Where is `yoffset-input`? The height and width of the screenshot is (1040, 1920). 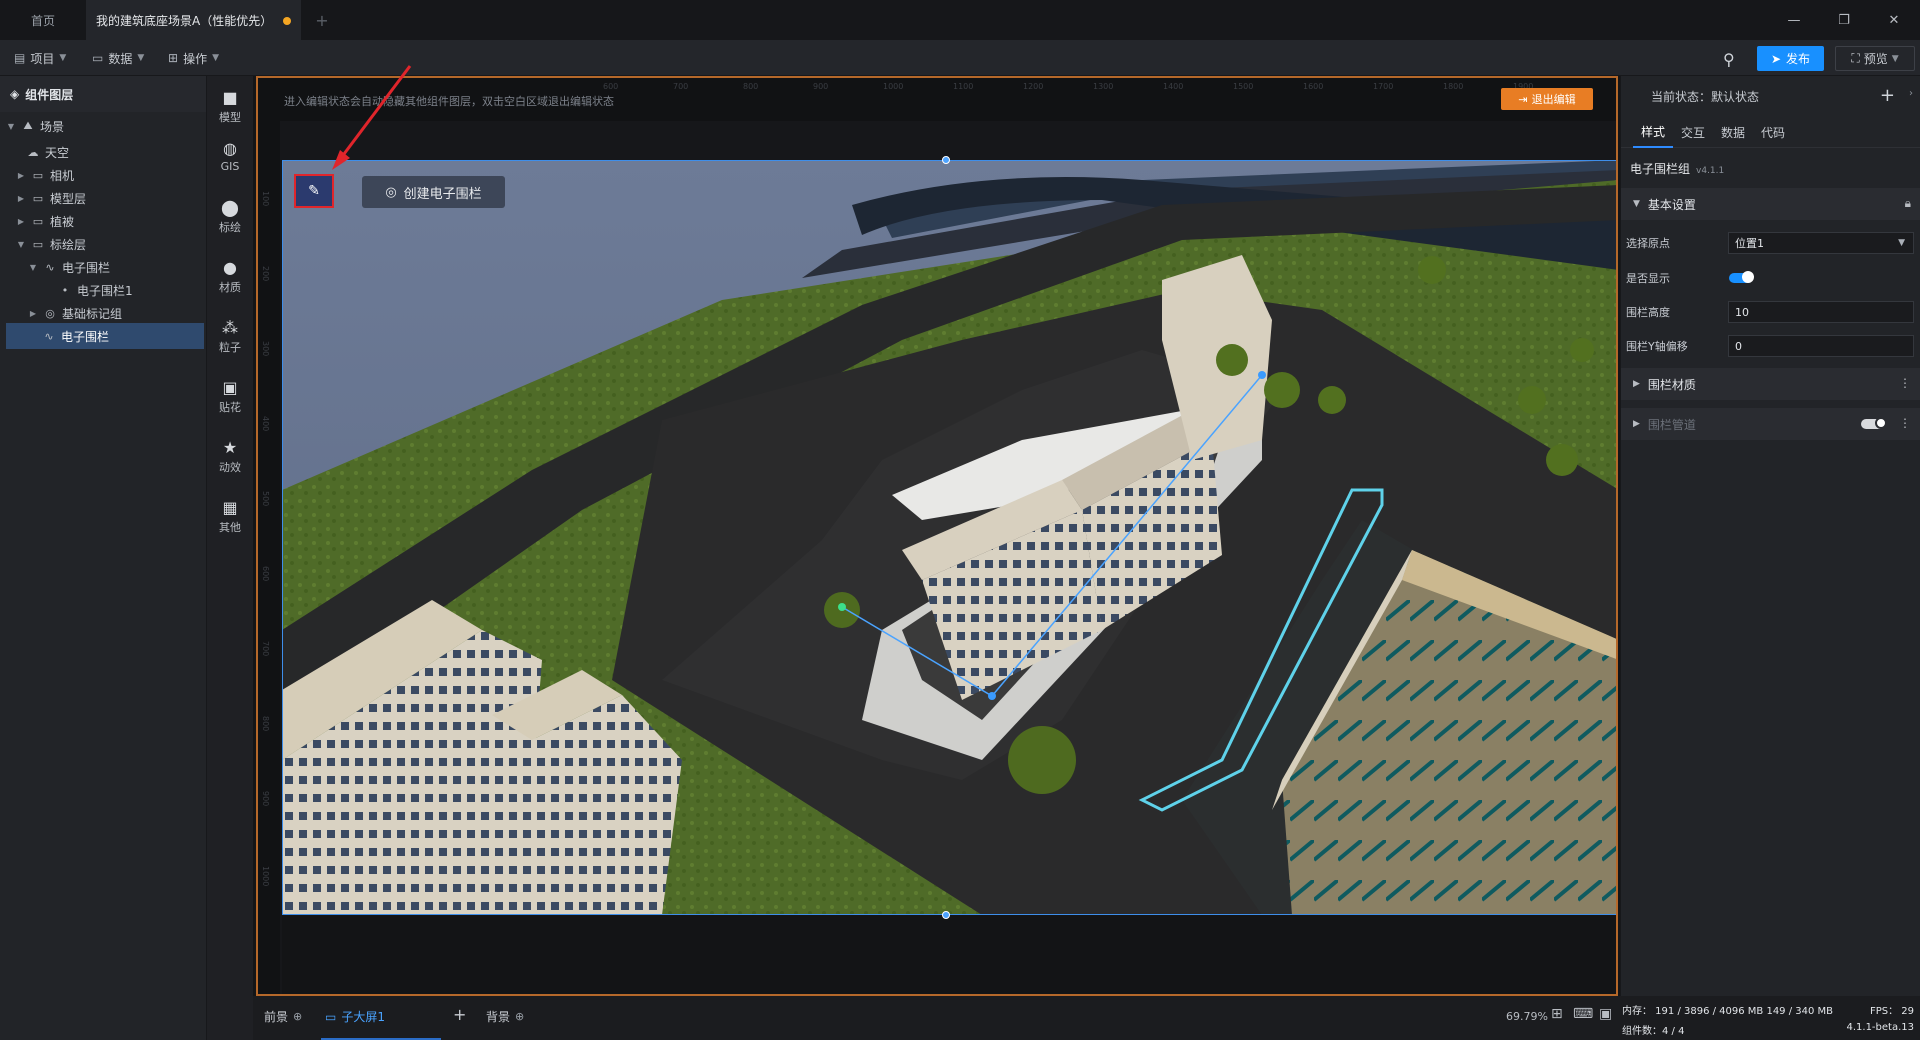 yoffset-input is located at coordinates (1821, 346).